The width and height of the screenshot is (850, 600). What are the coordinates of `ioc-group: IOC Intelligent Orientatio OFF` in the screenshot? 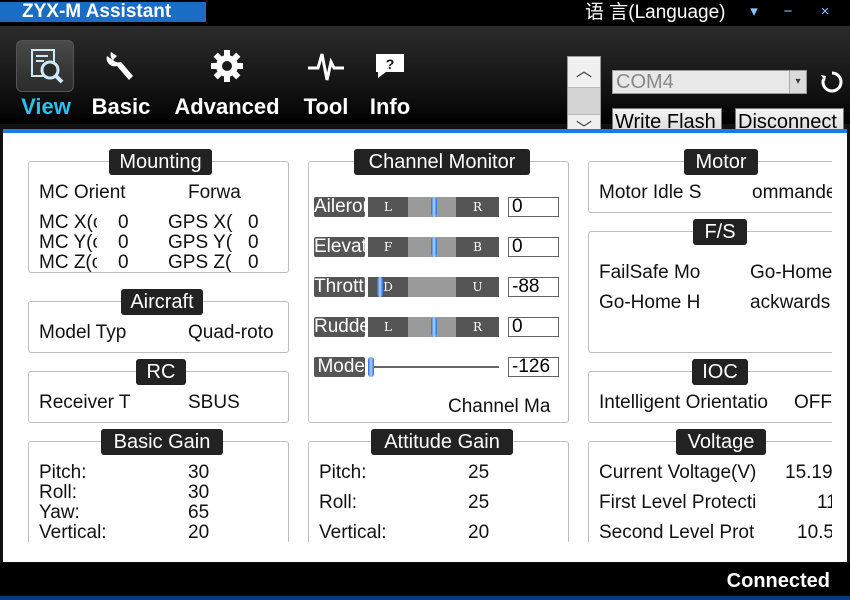 It's located at (710, 391).